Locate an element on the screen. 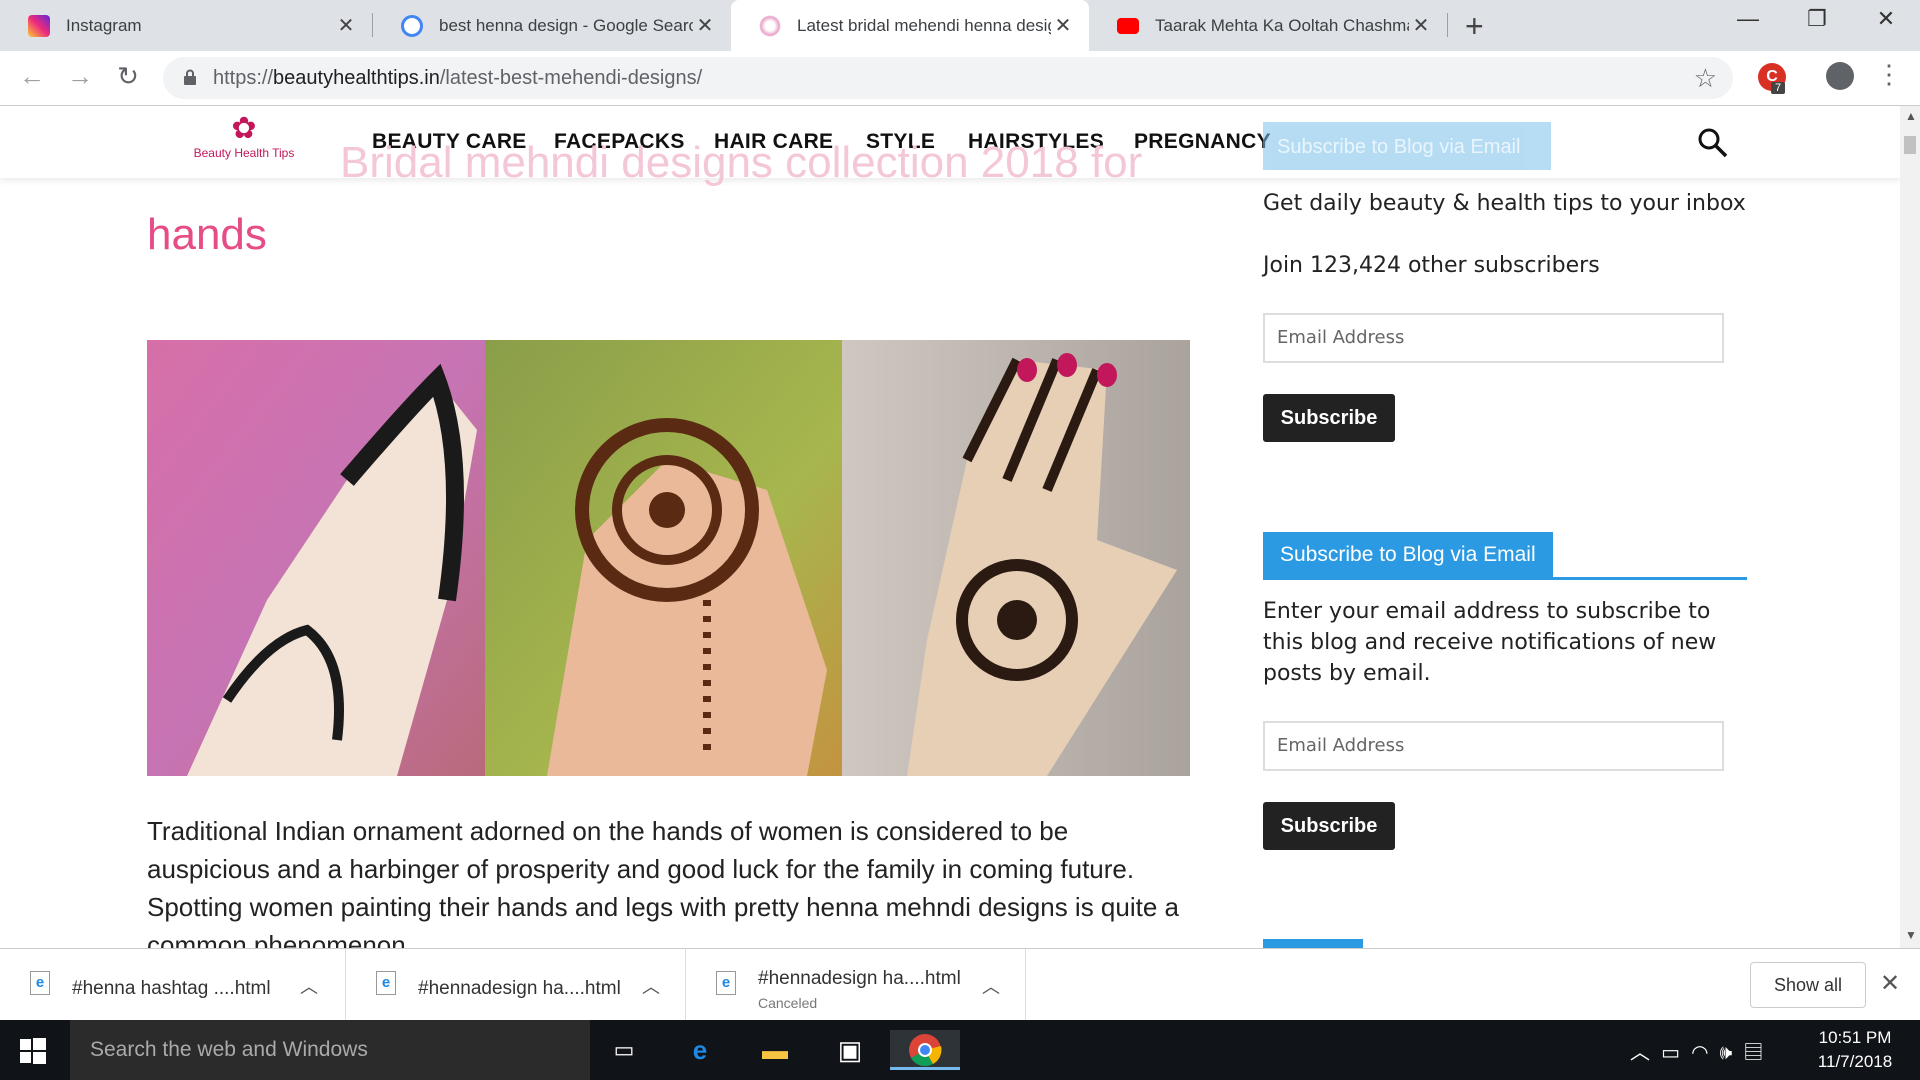  widget-header: Subscribe to Blog via Email is located at coordinates (1505, 556).